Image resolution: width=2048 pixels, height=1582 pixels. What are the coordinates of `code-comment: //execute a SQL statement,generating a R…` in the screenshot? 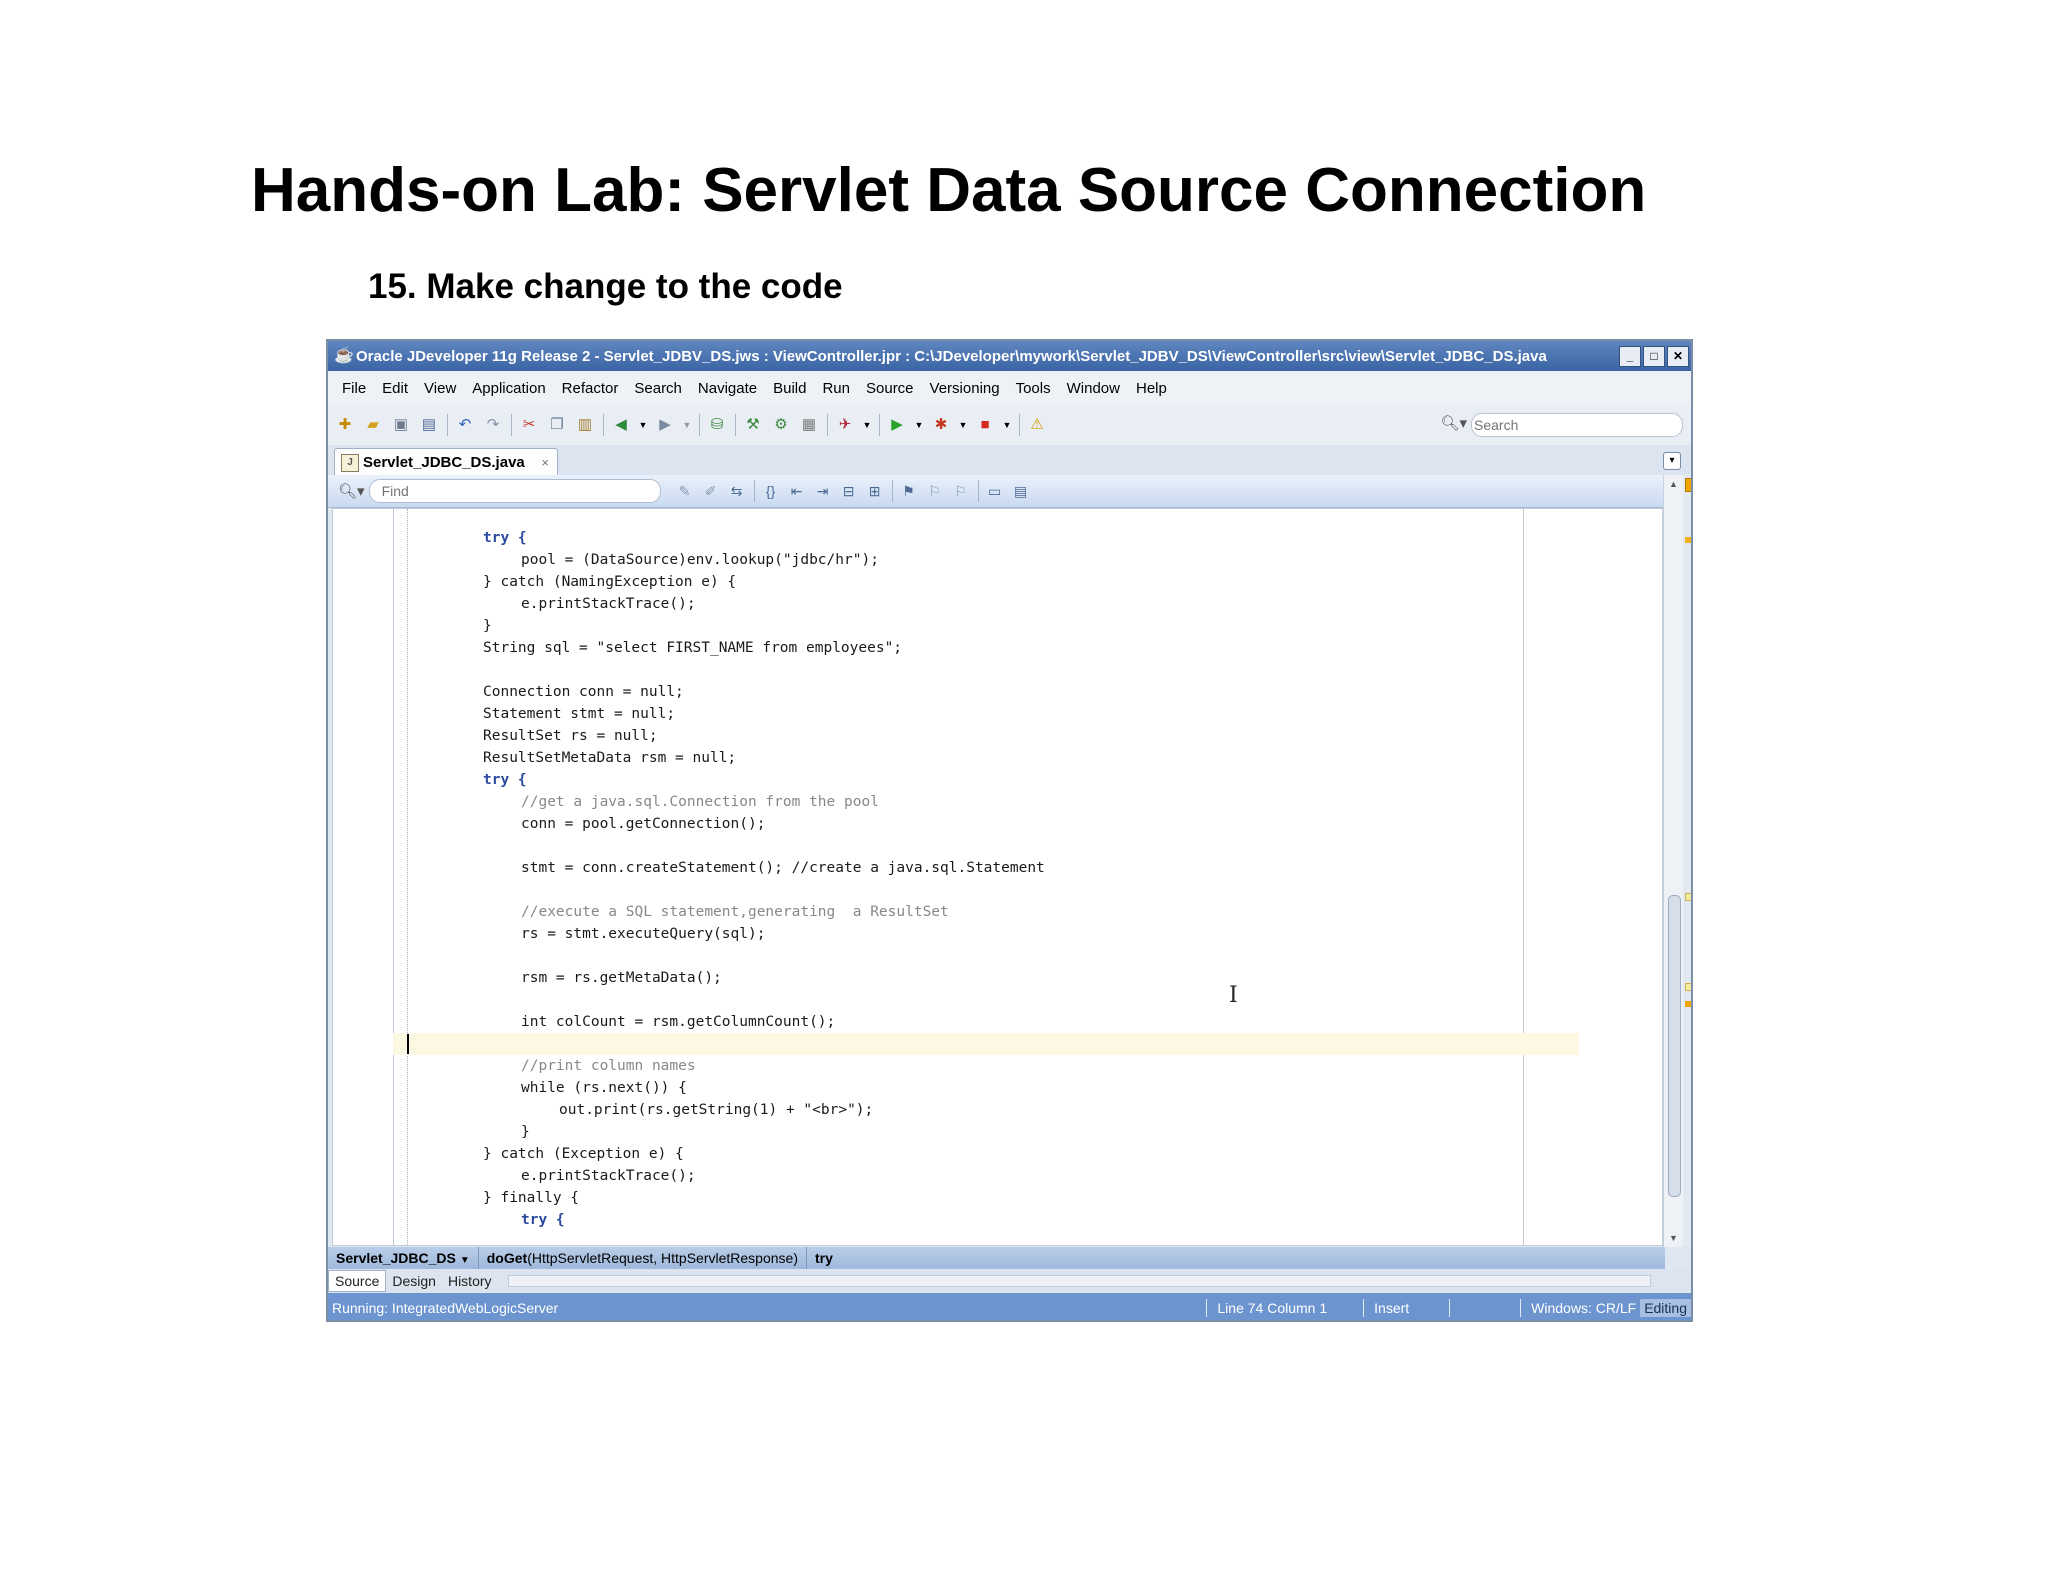 It's located at (735, 912).